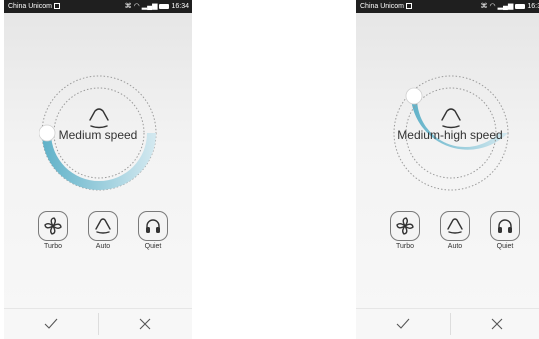  I want to click on speed-label: Medium speed, so click(98, 135).